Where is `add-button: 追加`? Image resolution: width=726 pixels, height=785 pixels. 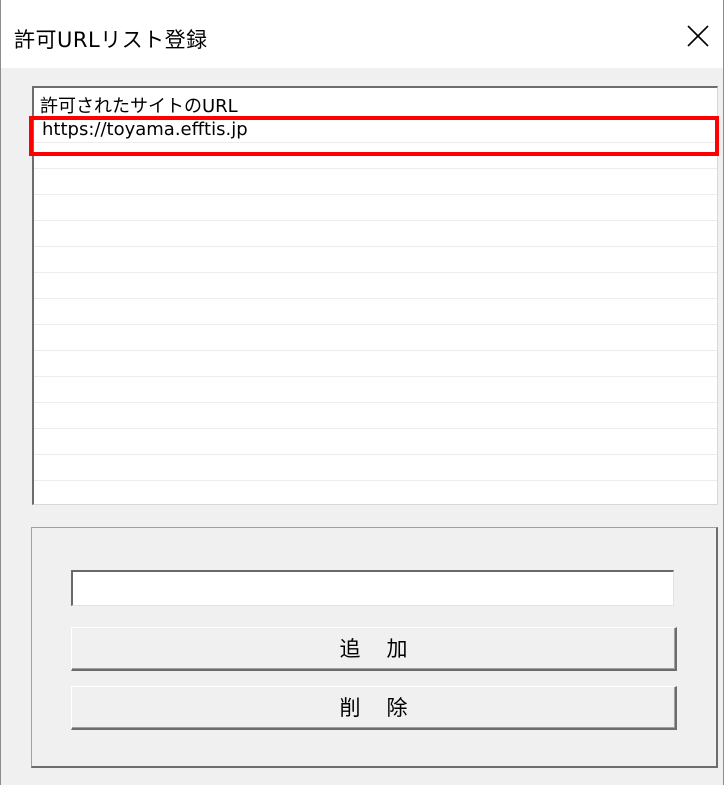
add-button: 追加 is located at coordinates (374, 649).